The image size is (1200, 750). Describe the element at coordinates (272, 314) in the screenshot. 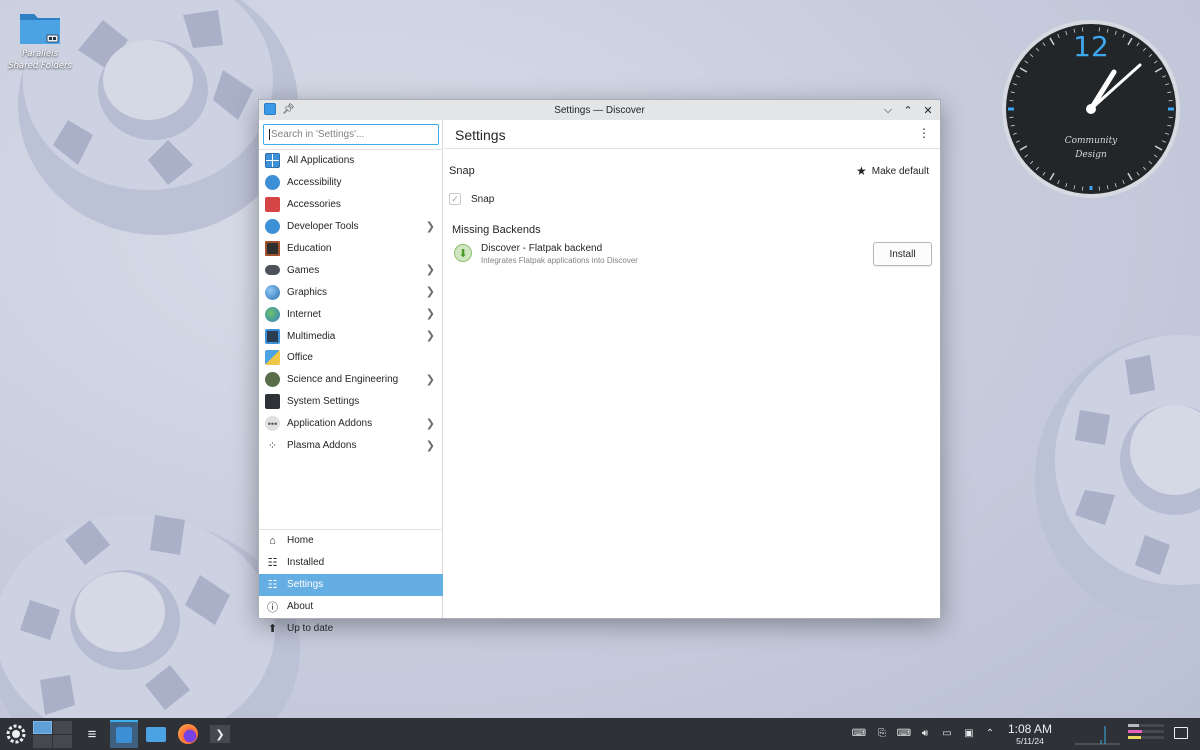

I see `globe-icon` at that location.